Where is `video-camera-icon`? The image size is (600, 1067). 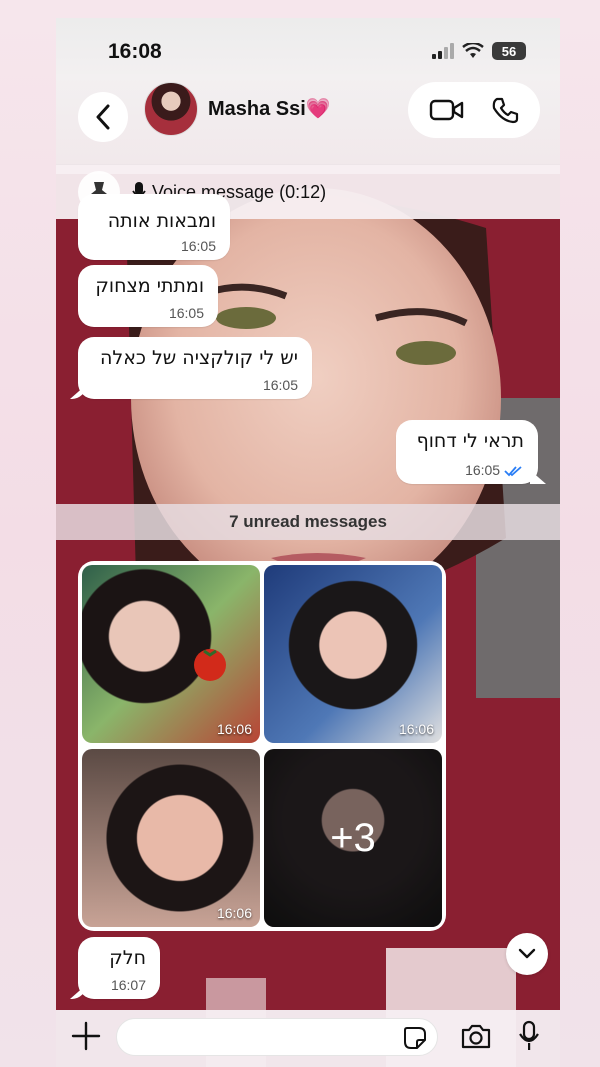
video-camera-icon is located at coordinates (447, 110).